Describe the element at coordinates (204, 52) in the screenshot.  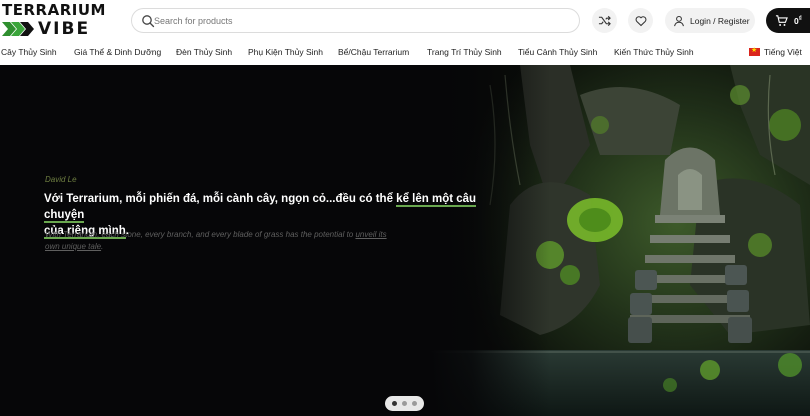
I see `nav-item-den-thuy-sinh: Đèn Thủy Sinh` at that location.